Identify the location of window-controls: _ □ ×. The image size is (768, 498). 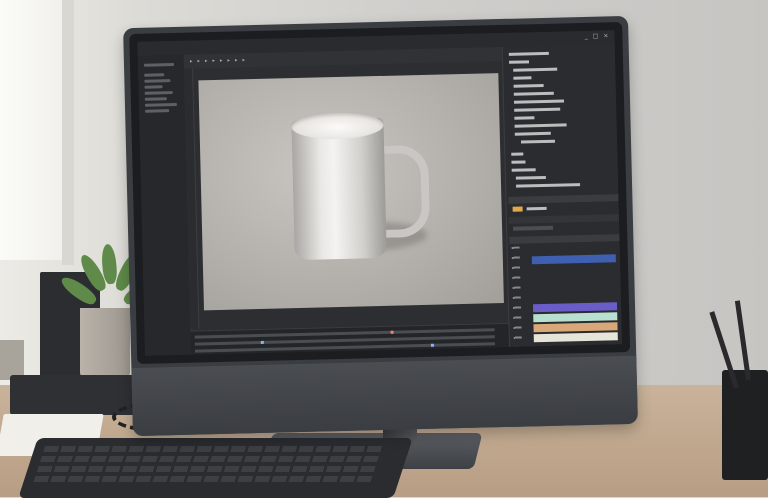
(597, 36).